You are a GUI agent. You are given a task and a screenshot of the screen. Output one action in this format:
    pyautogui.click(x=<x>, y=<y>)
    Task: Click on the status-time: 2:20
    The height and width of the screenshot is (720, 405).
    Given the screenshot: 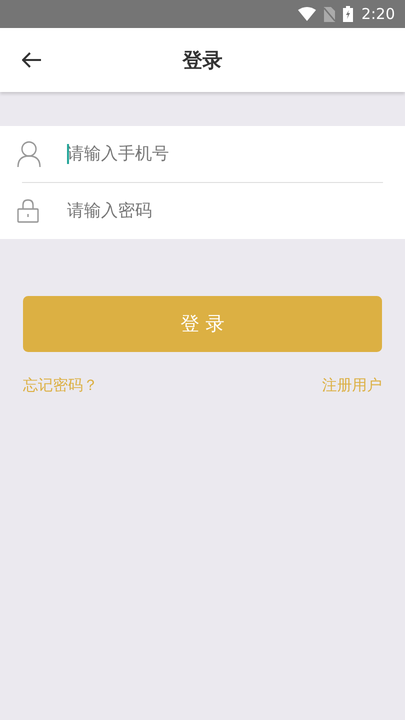 What is the action you would take?
    pyautogui.click(x=378, y=14)
    